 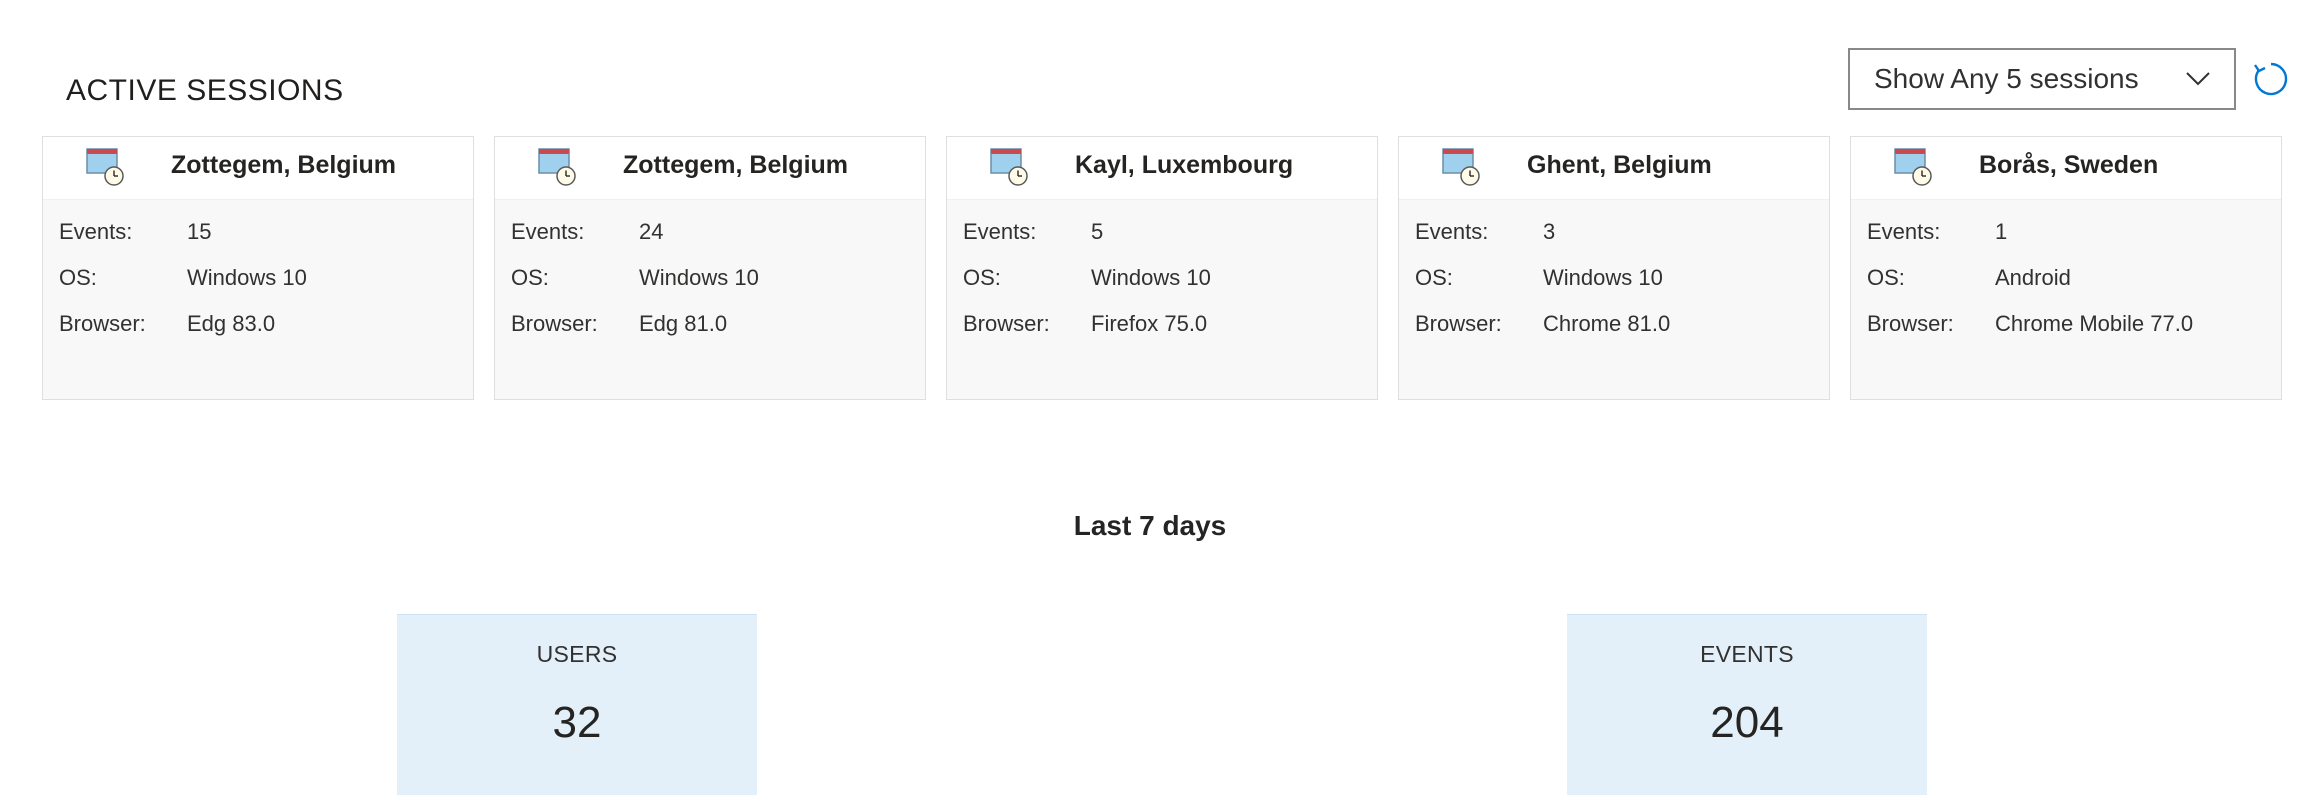 What do you see at coordinates (1549, 231) in the screenshot?
I see `events-value: 3` at bounding box center [1549, 231].